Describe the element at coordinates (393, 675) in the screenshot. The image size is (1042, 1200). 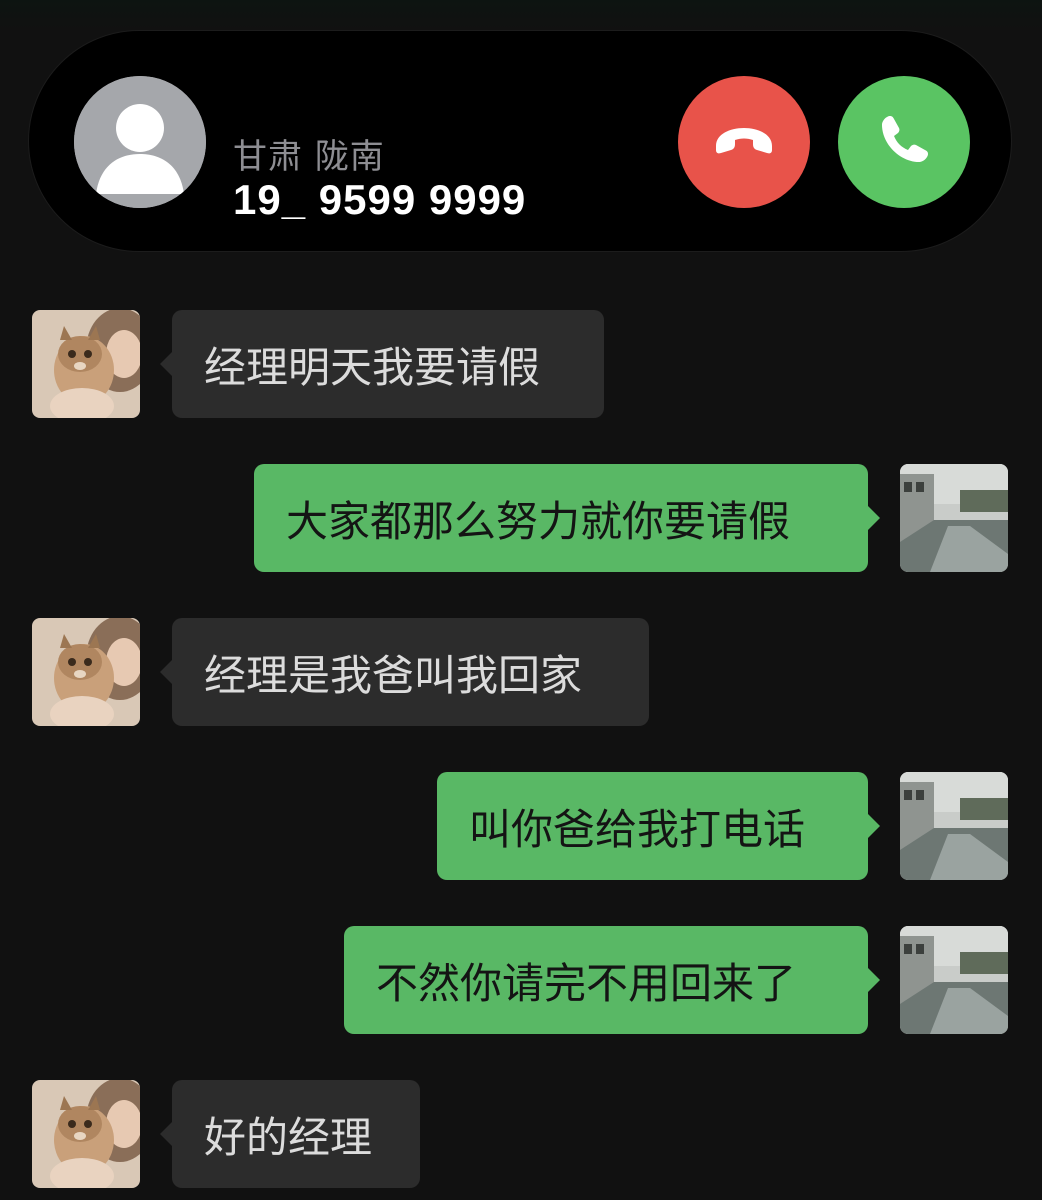
I see `message-text: 经理是我爸叫我回家` at that location.